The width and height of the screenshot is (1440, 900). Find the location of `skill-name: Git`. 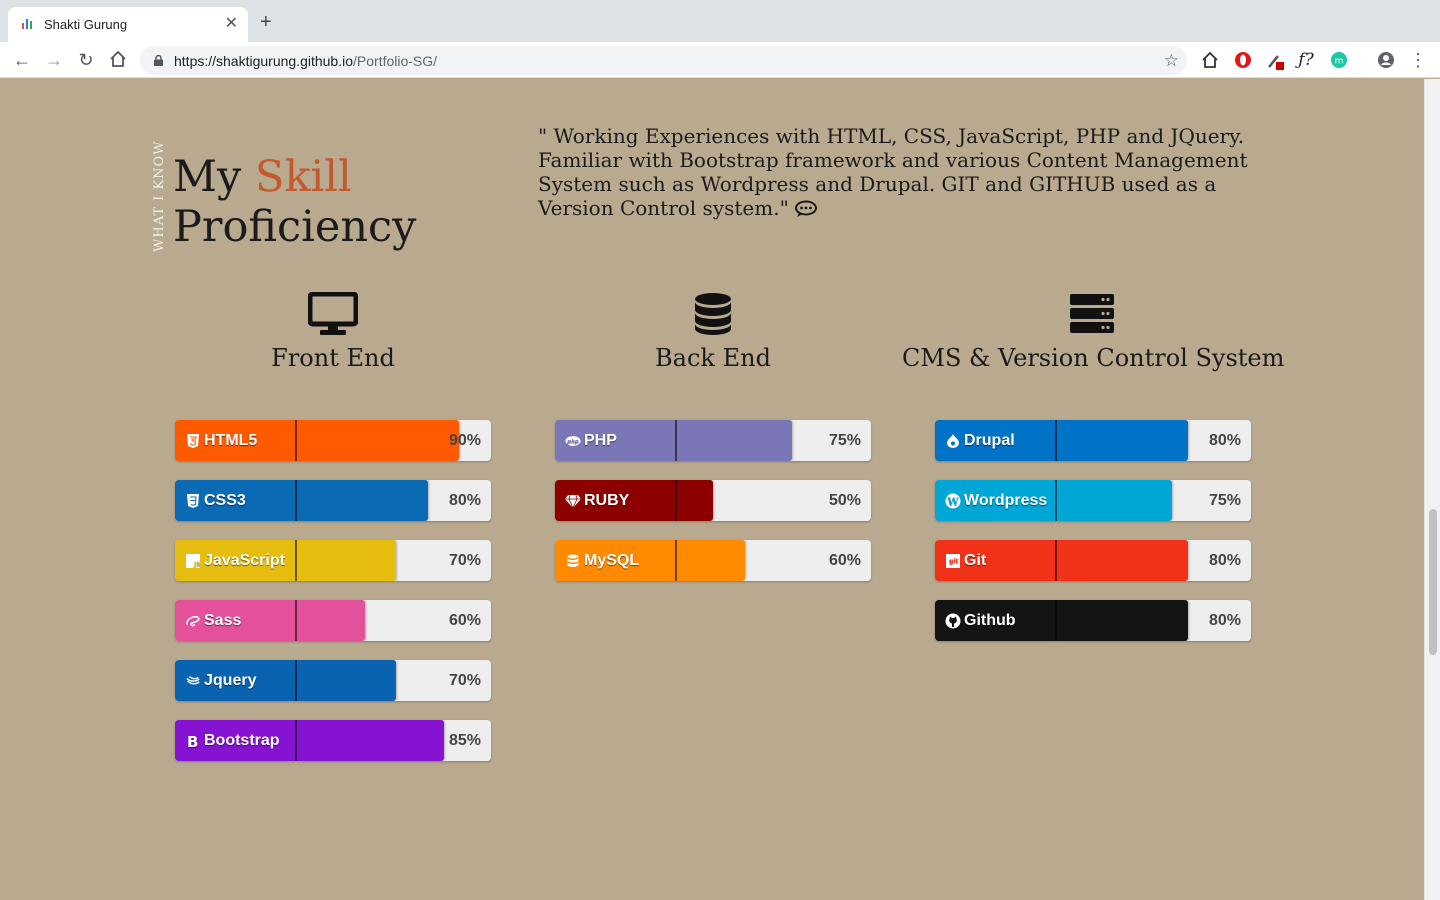

skill-name: Git is located at coordinates (975, 560).